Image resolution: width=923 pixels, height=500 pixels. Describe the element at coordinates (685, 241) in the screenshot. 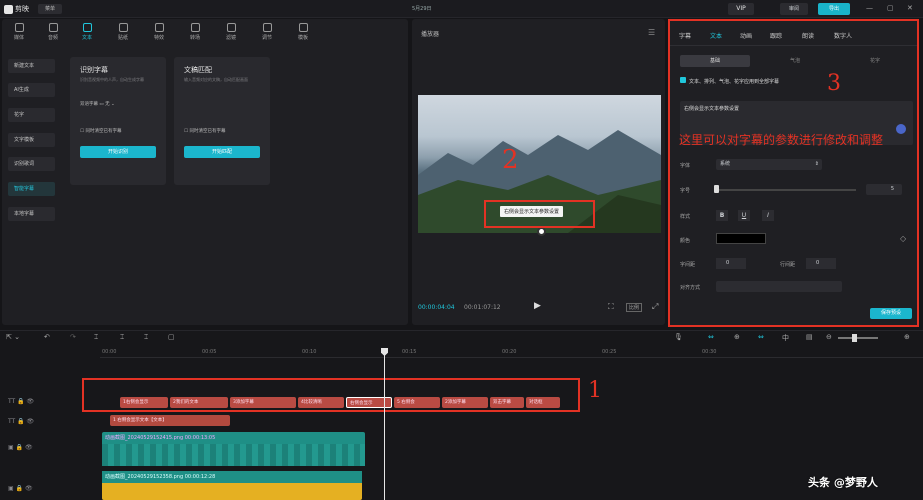

I see `color-label: 颜色` at that location.